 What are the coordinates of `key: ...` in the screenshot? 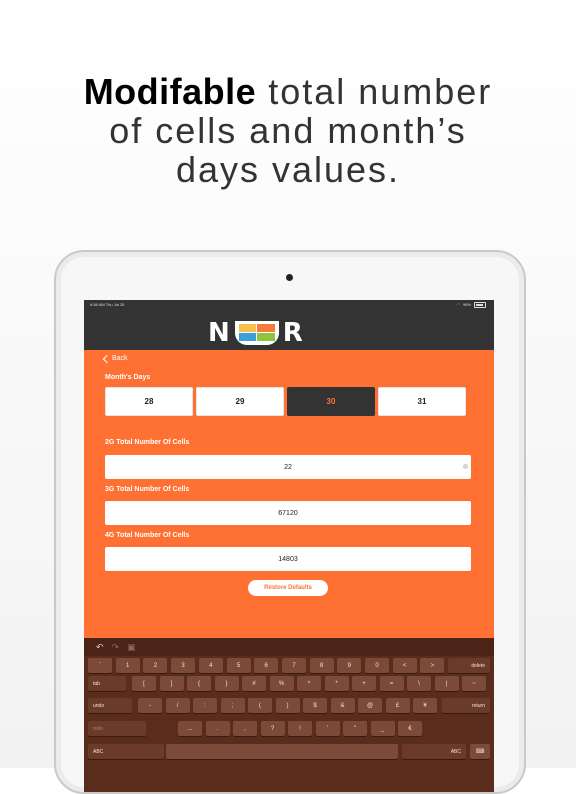 It's located at (190, 728).